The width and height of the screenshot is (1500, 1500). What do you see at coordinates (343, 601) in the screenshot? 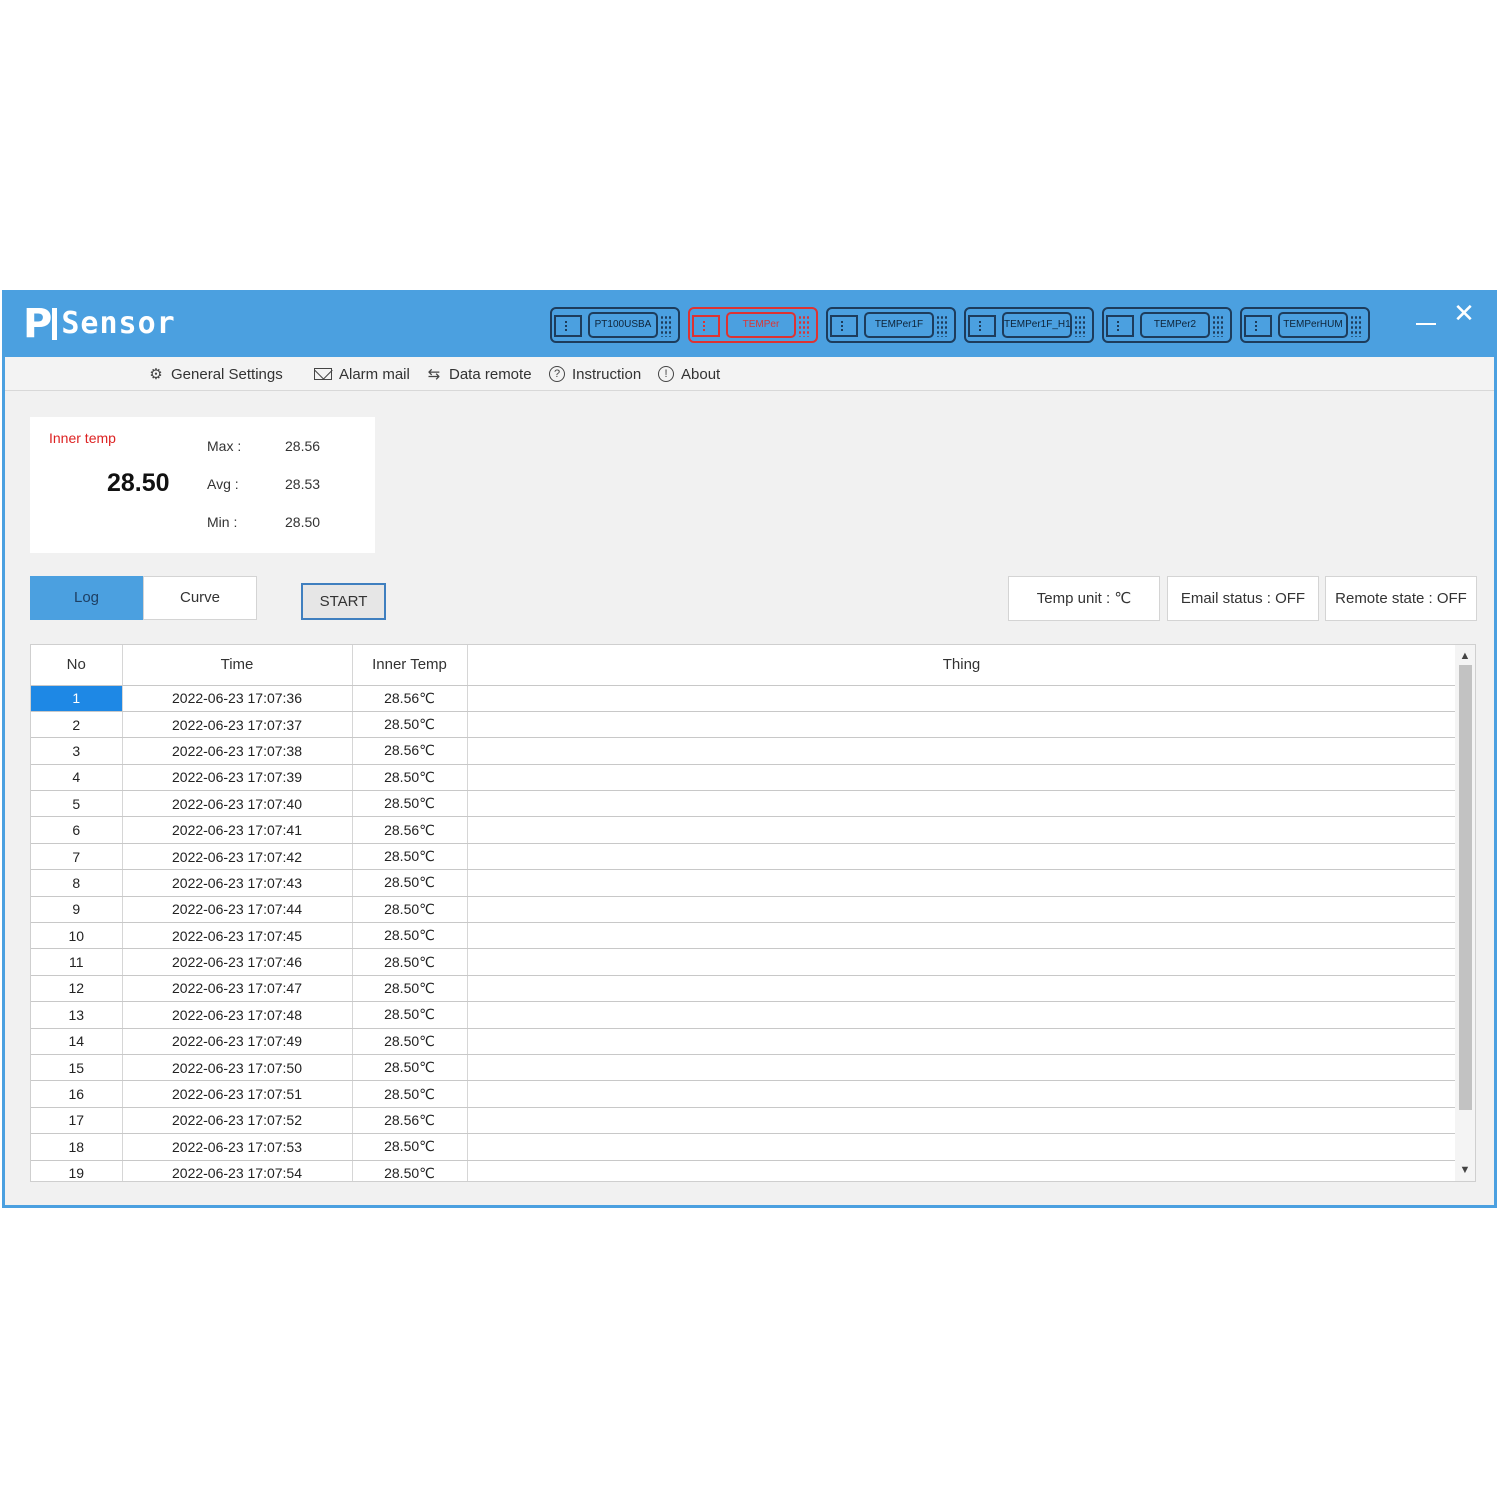
I see `start-button: START` at bounding box center [343, 601].